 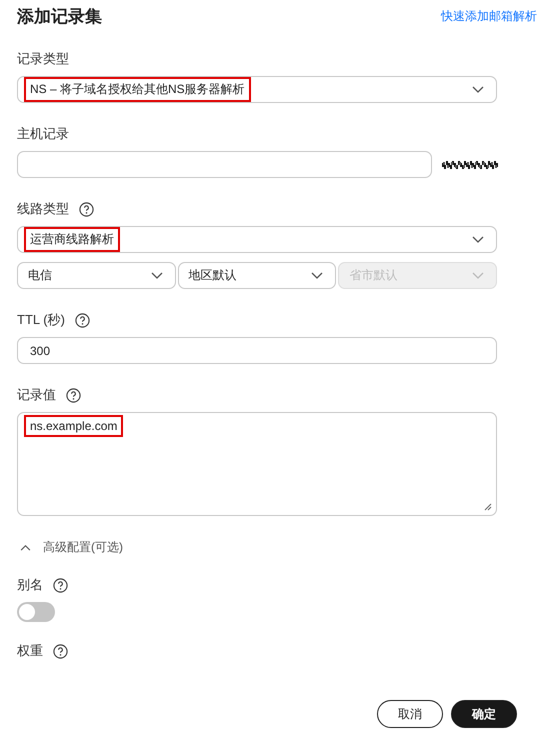 I want to click on input-field: 300, so click(x=257, y=350).